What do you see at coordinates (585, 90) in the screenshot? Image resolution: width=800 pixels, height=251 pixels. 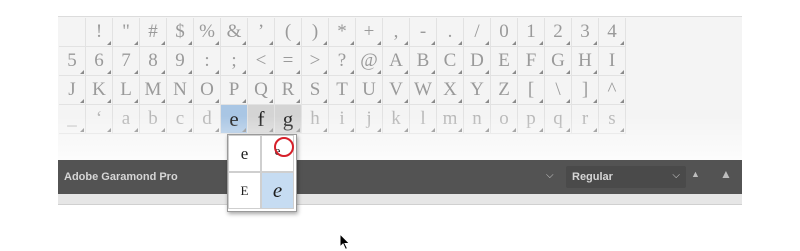 I see `glyph-cell: ]` at bounding box center [585, 90].